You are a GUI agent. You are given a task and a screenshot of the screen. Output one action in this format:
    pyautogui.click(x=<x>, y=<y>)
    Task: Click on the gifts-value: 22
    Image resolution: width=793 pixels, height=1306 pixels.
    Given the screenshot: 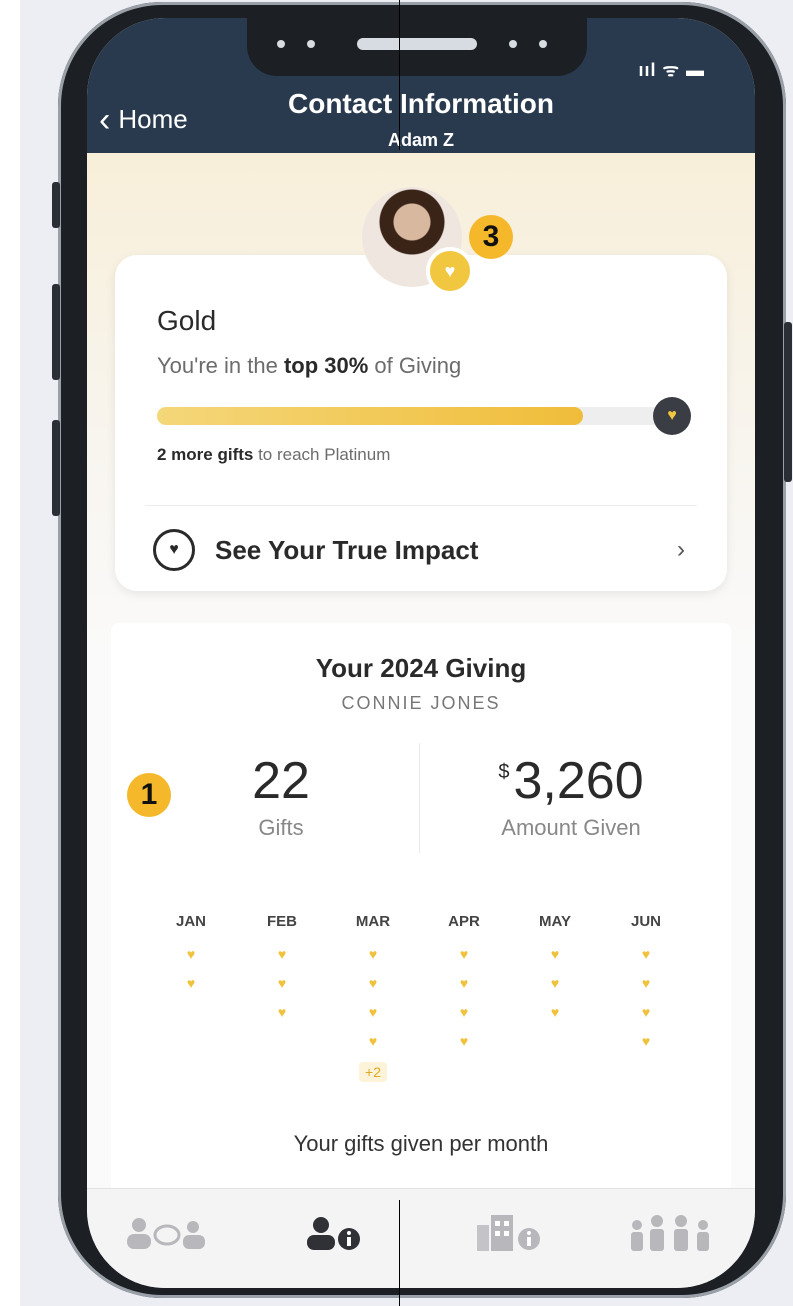 What is the action you would take?
    pyautogui.click(x=281, y=781)
    